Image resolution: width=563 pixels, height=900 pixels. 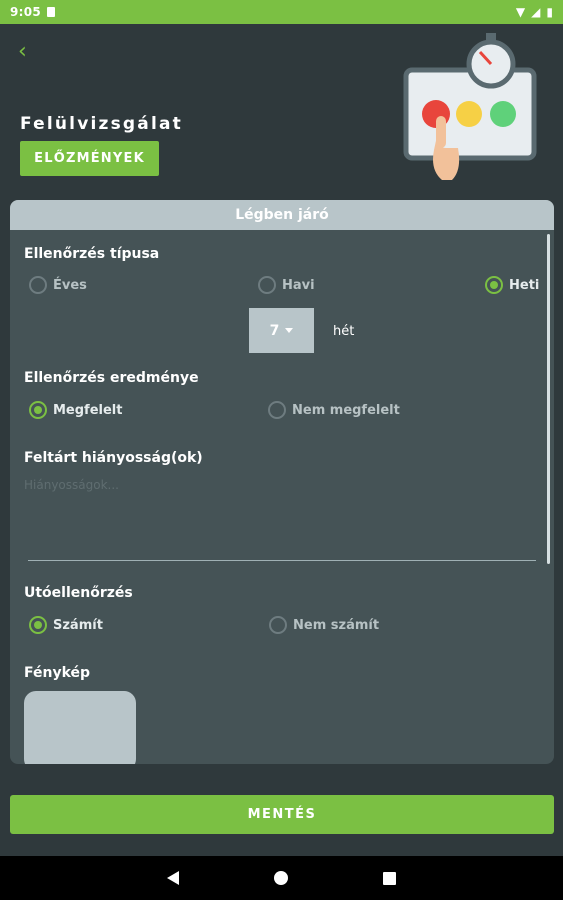 What do you see at coordinates (89, 158) in the screenshot?
I see `history-button: ELŐZMÉNYEK` at bounding box center [89, 158].